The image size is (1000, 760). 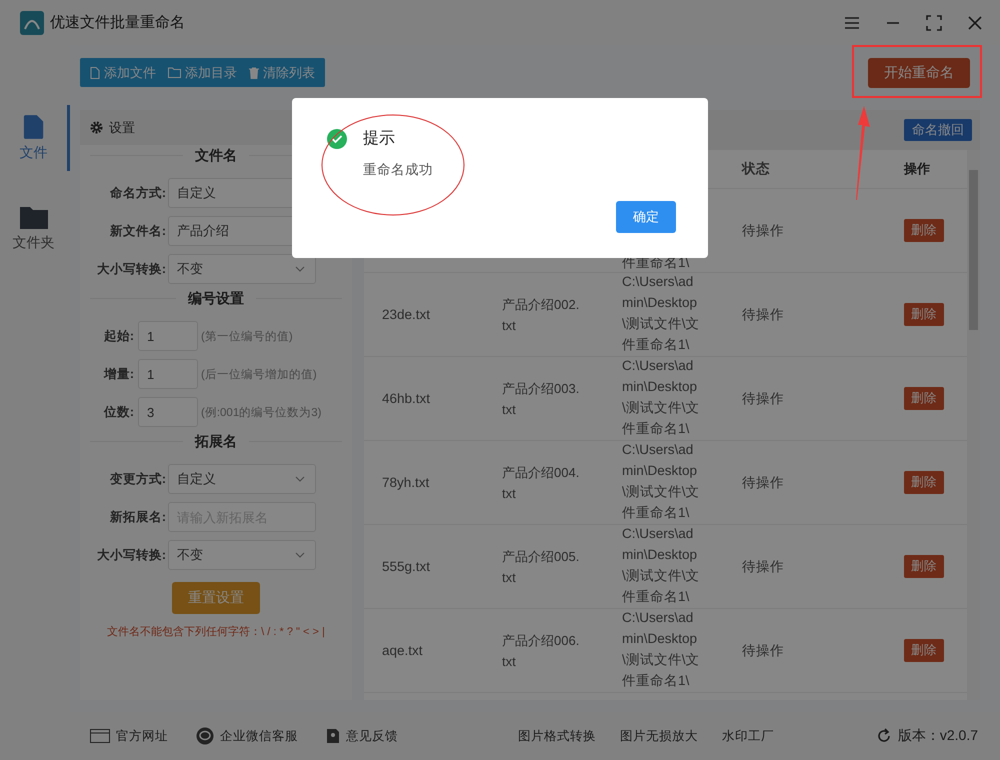 I want to click on sidebar-item: 文件, so click(x=35, y=138).